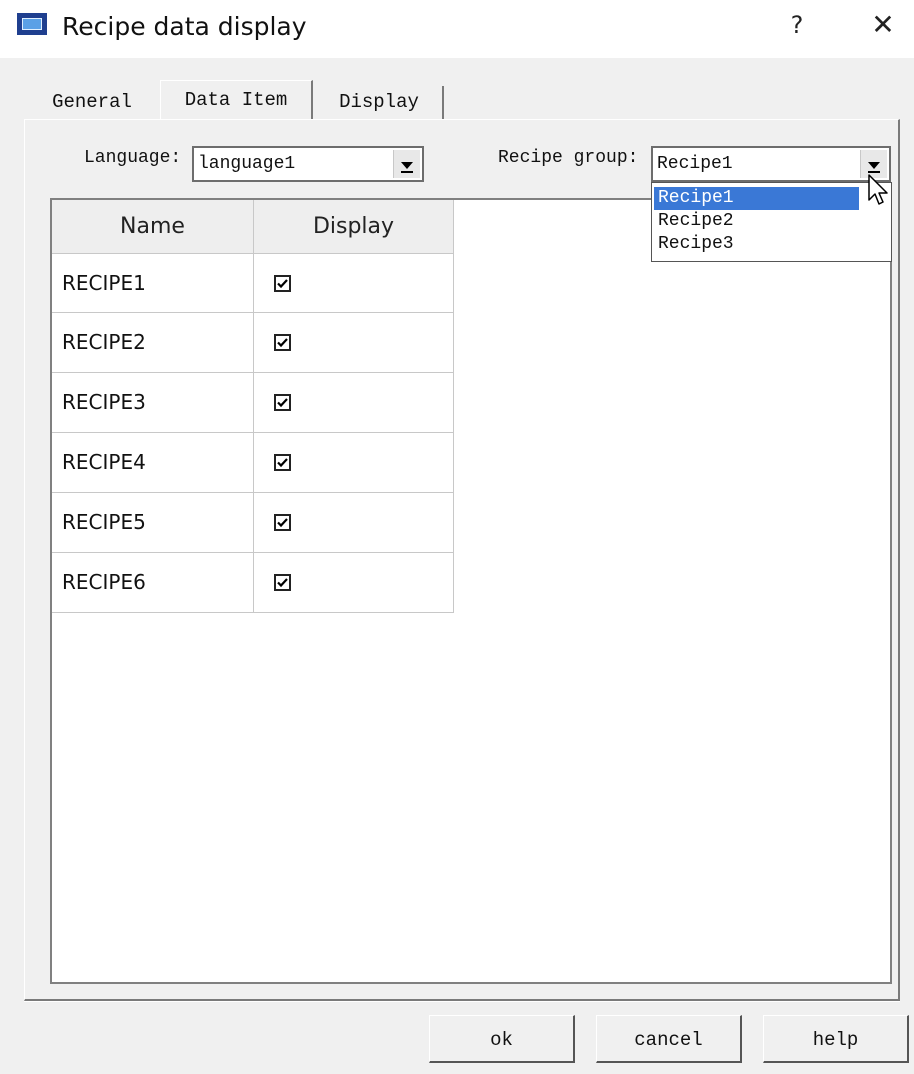 The width and height of the screenshot is (914, 1074). Describe the element at coordinates (502, 1039) in the screenshot. I see `ok-button: ok` at that location.